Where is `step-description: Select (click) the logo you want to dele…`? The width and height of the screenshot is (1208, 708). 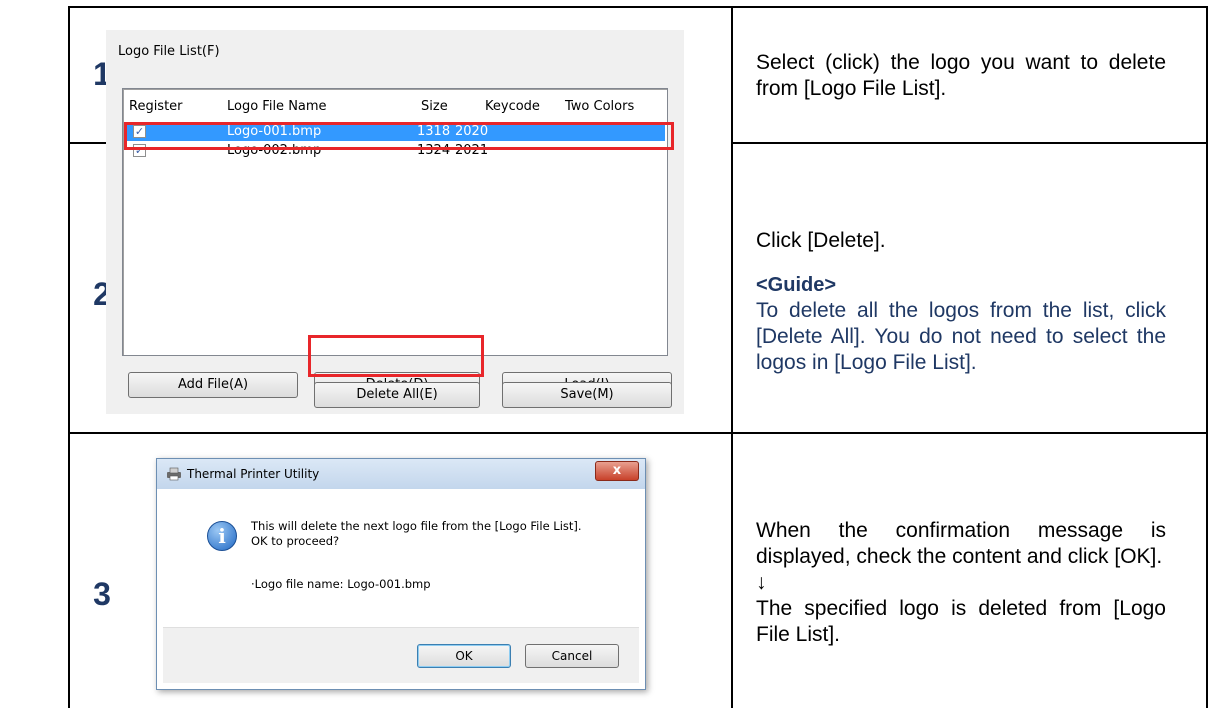
step-description: Select (click) the logo you want to dele… is located at coordinates (961, 75).